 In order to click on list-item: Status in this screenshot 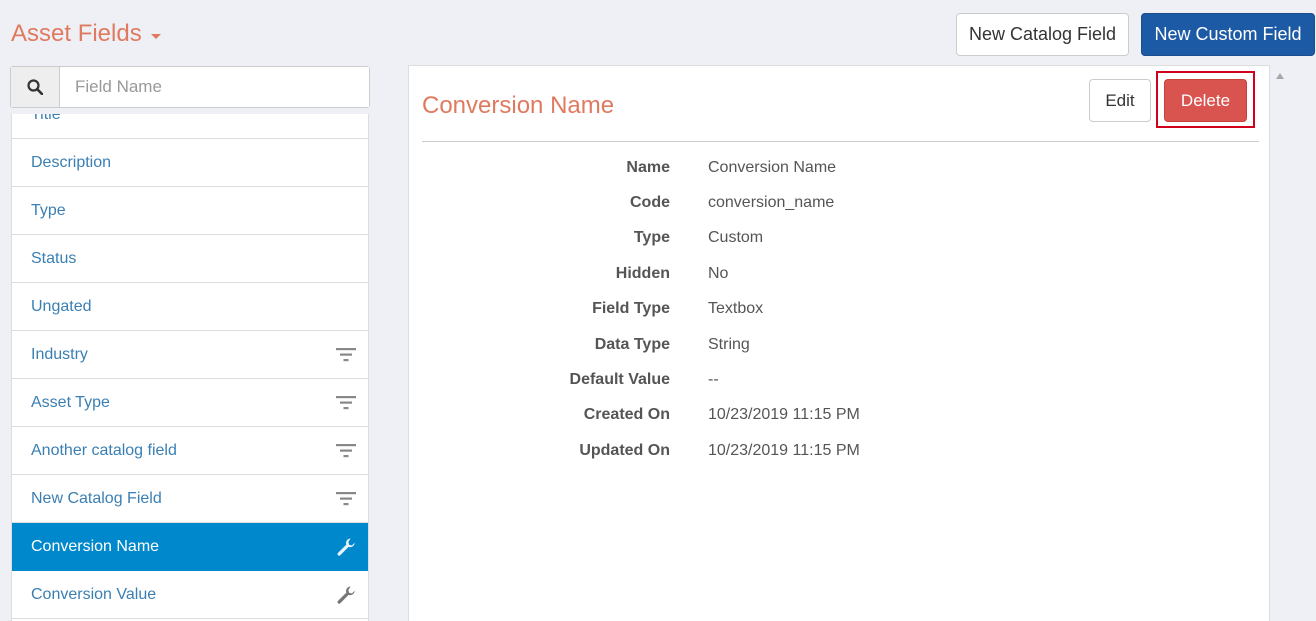, I will do `click(190, 259)`.